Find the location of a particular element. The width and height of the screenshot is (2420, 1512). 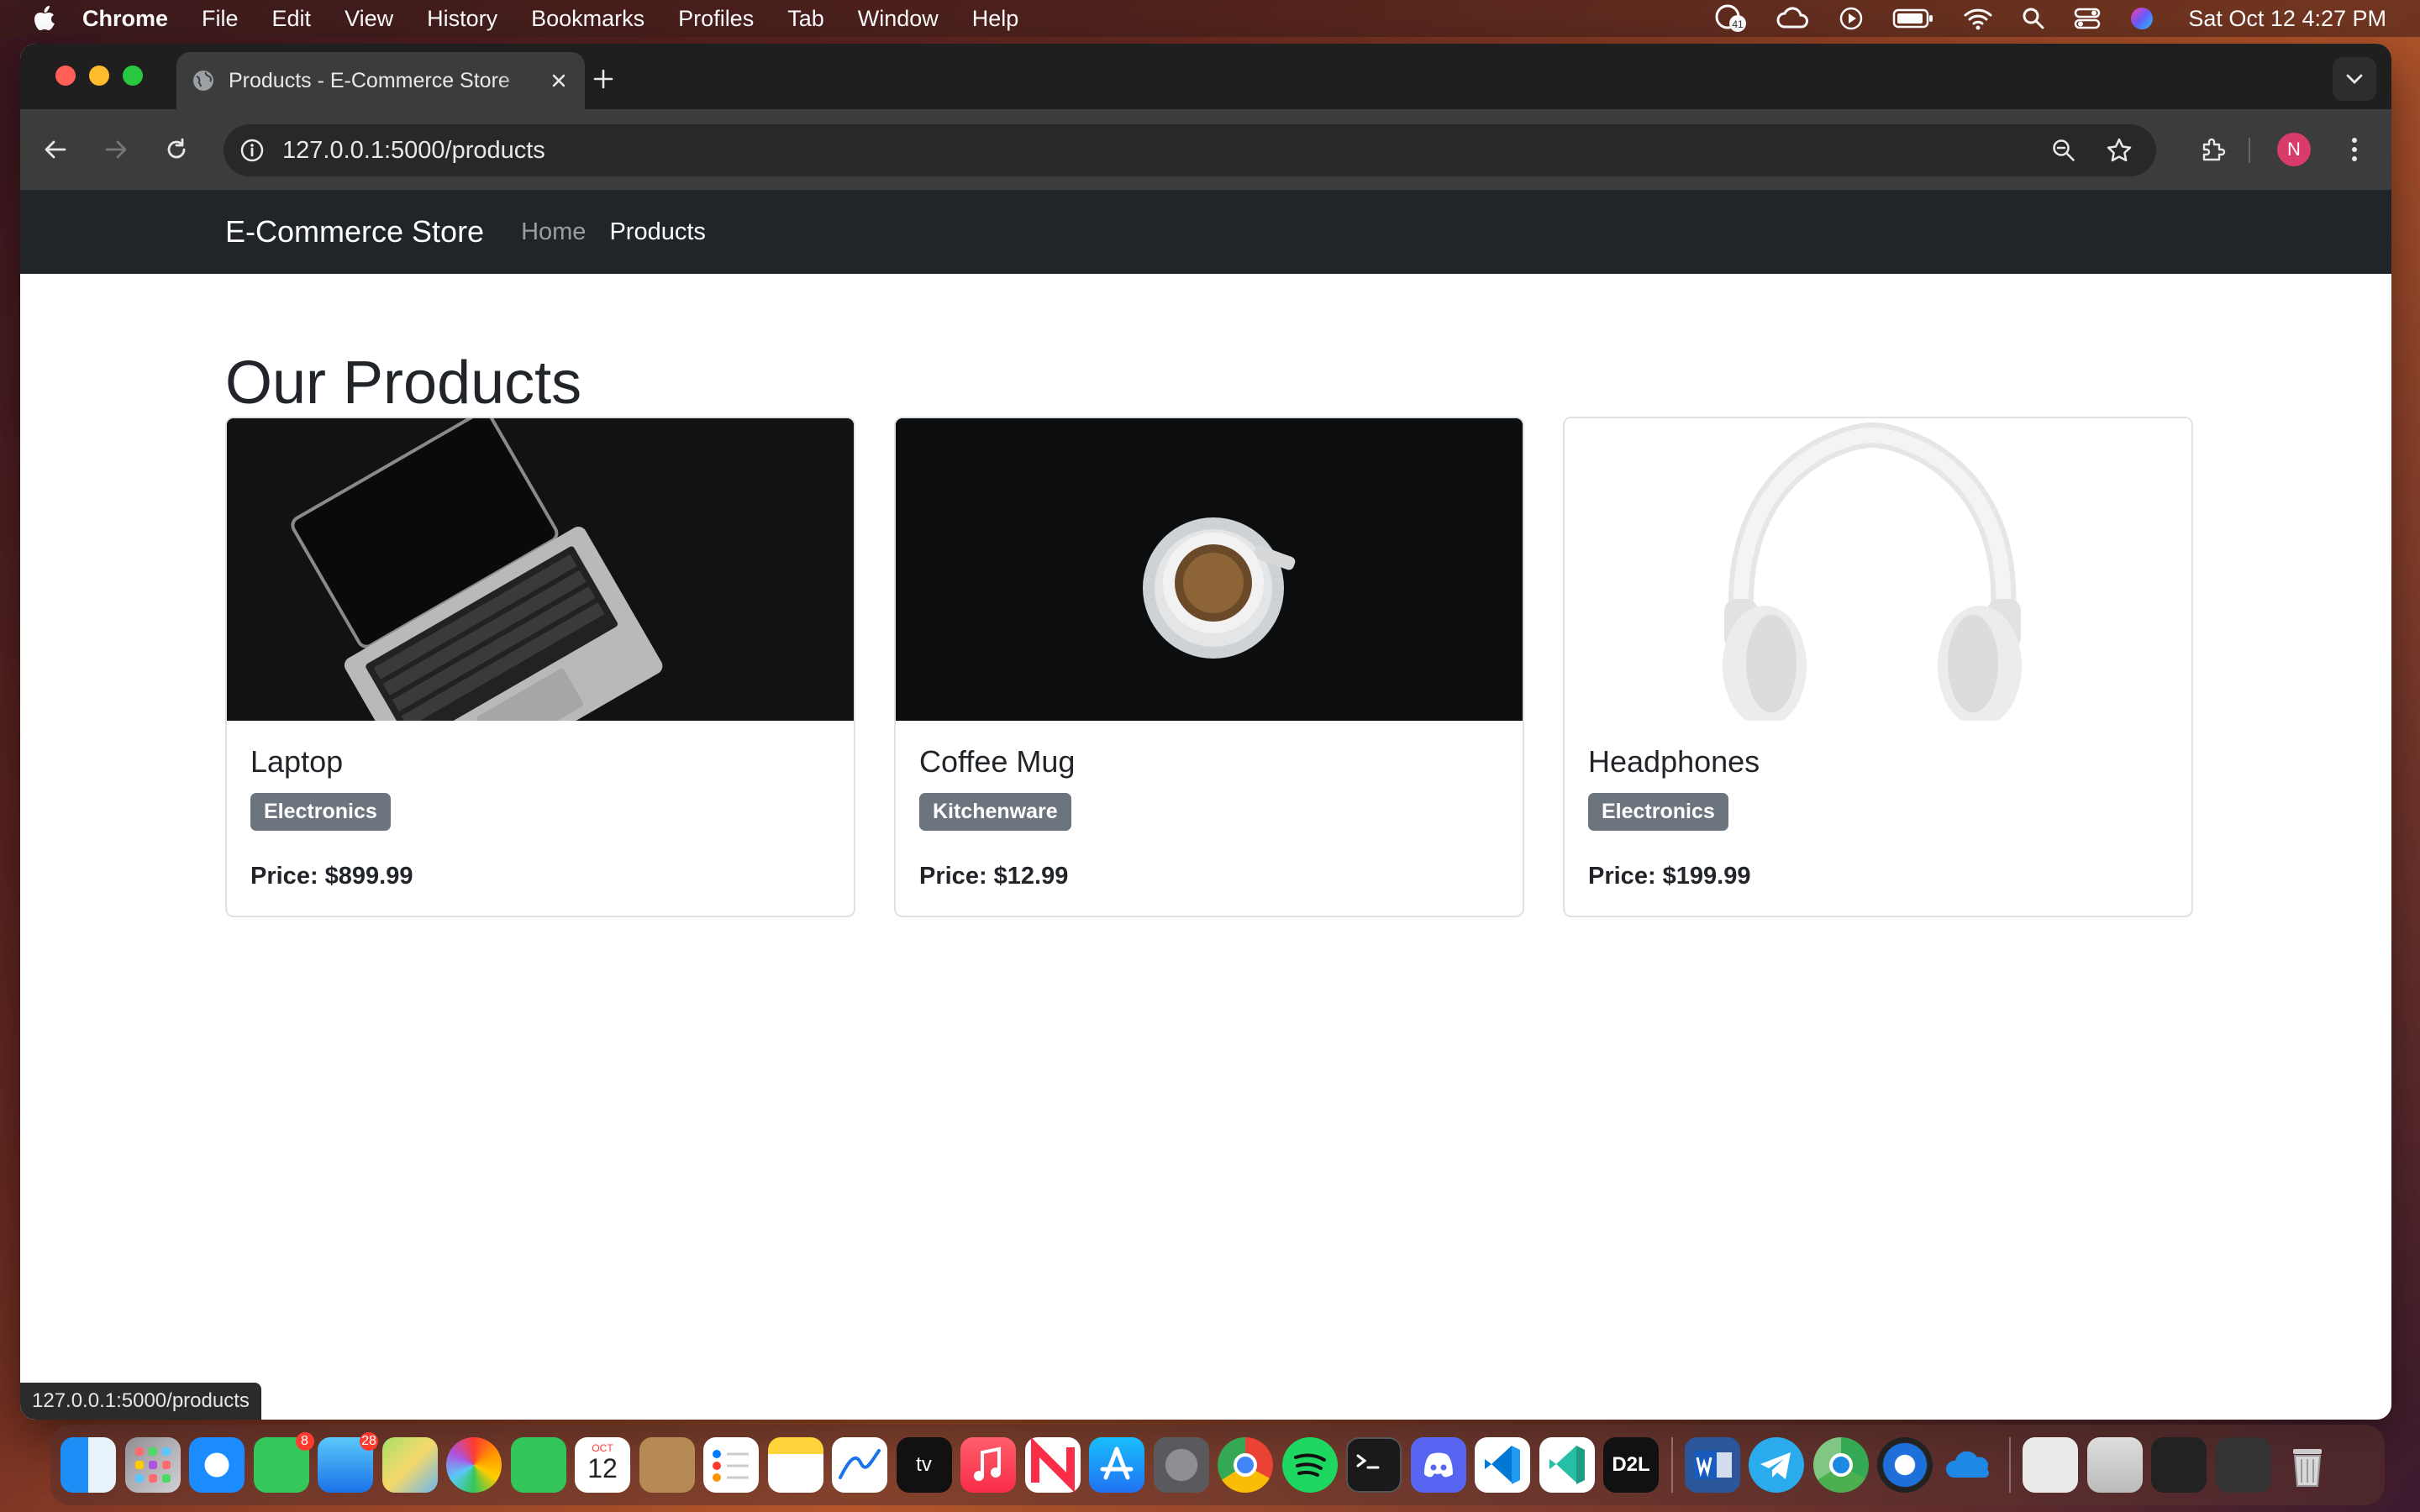

browser-toolbar: 127.0.0.1:5000/products N is located at coordinates (1205, 149).